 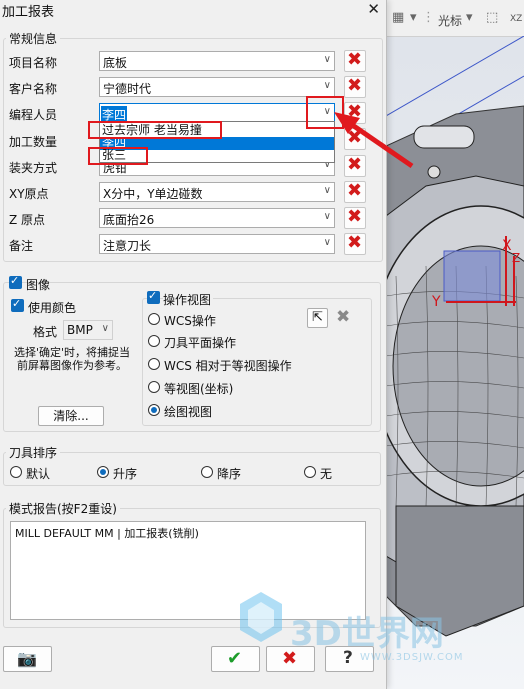 I want to click on watermark-brand: 3D世界网, so click(x=367, y=634).